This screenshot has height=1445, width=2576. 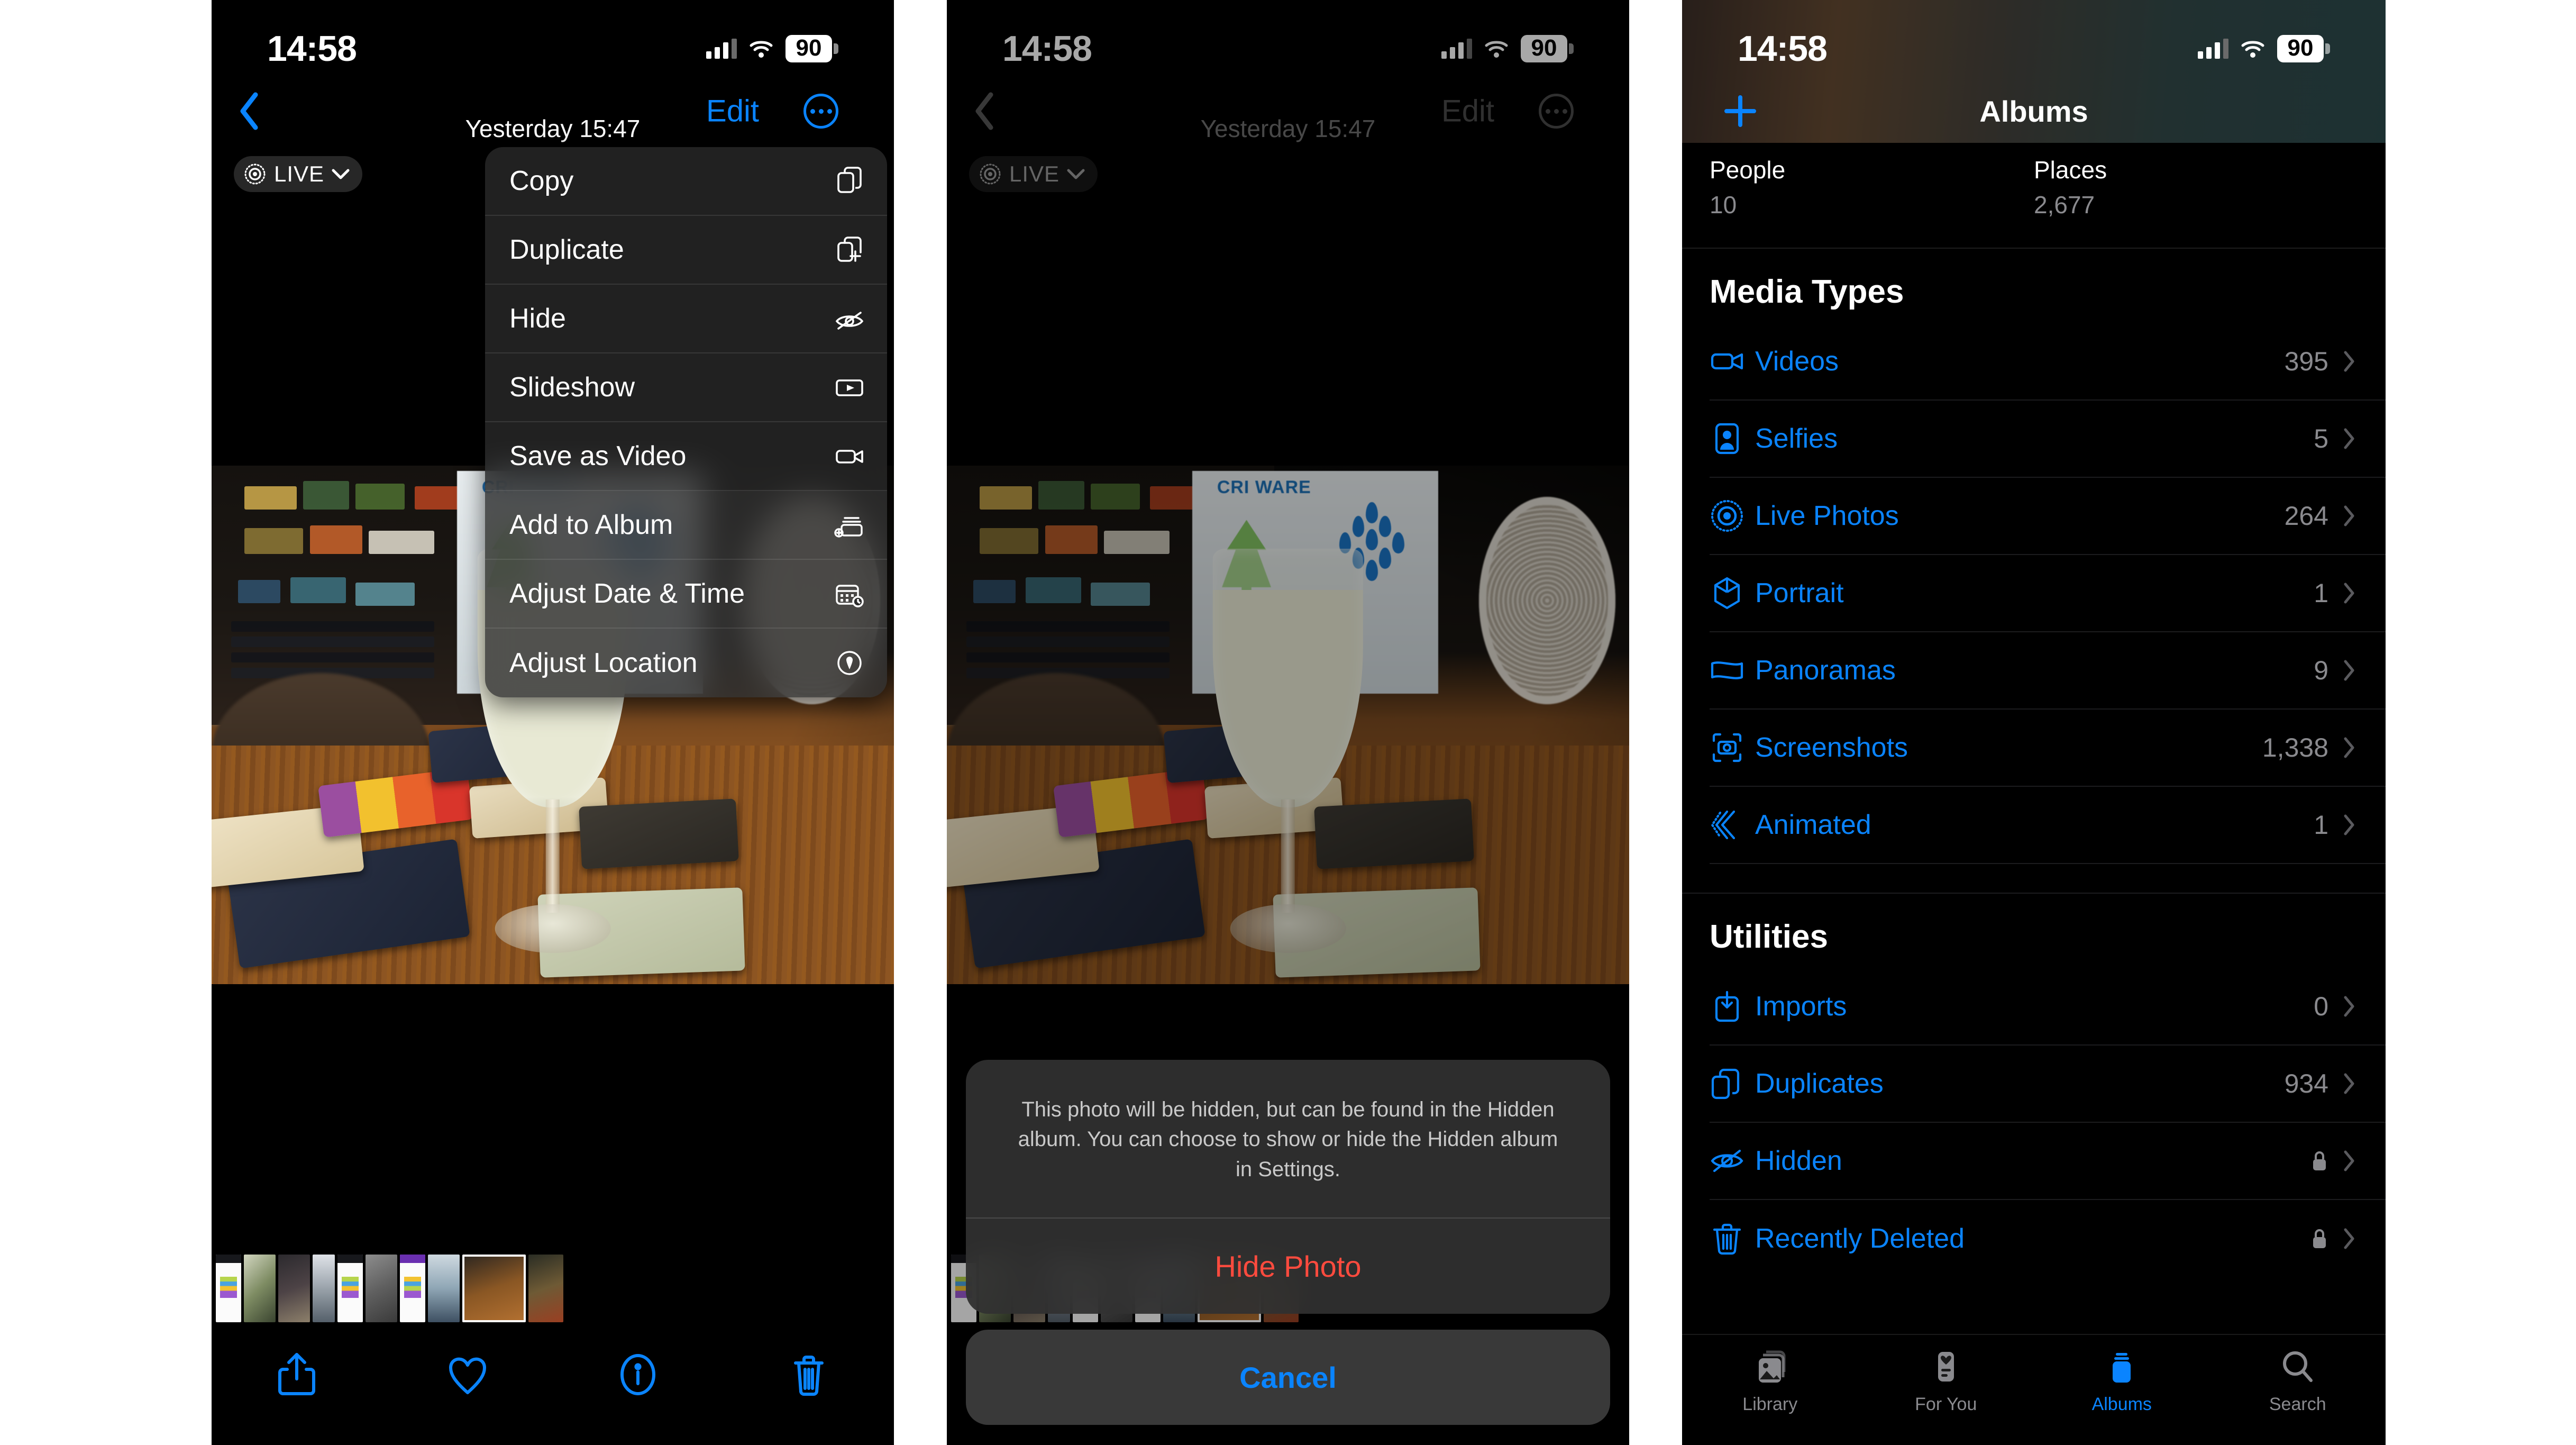 I want to click on people-count: 10, so click(x=1723, y=205).